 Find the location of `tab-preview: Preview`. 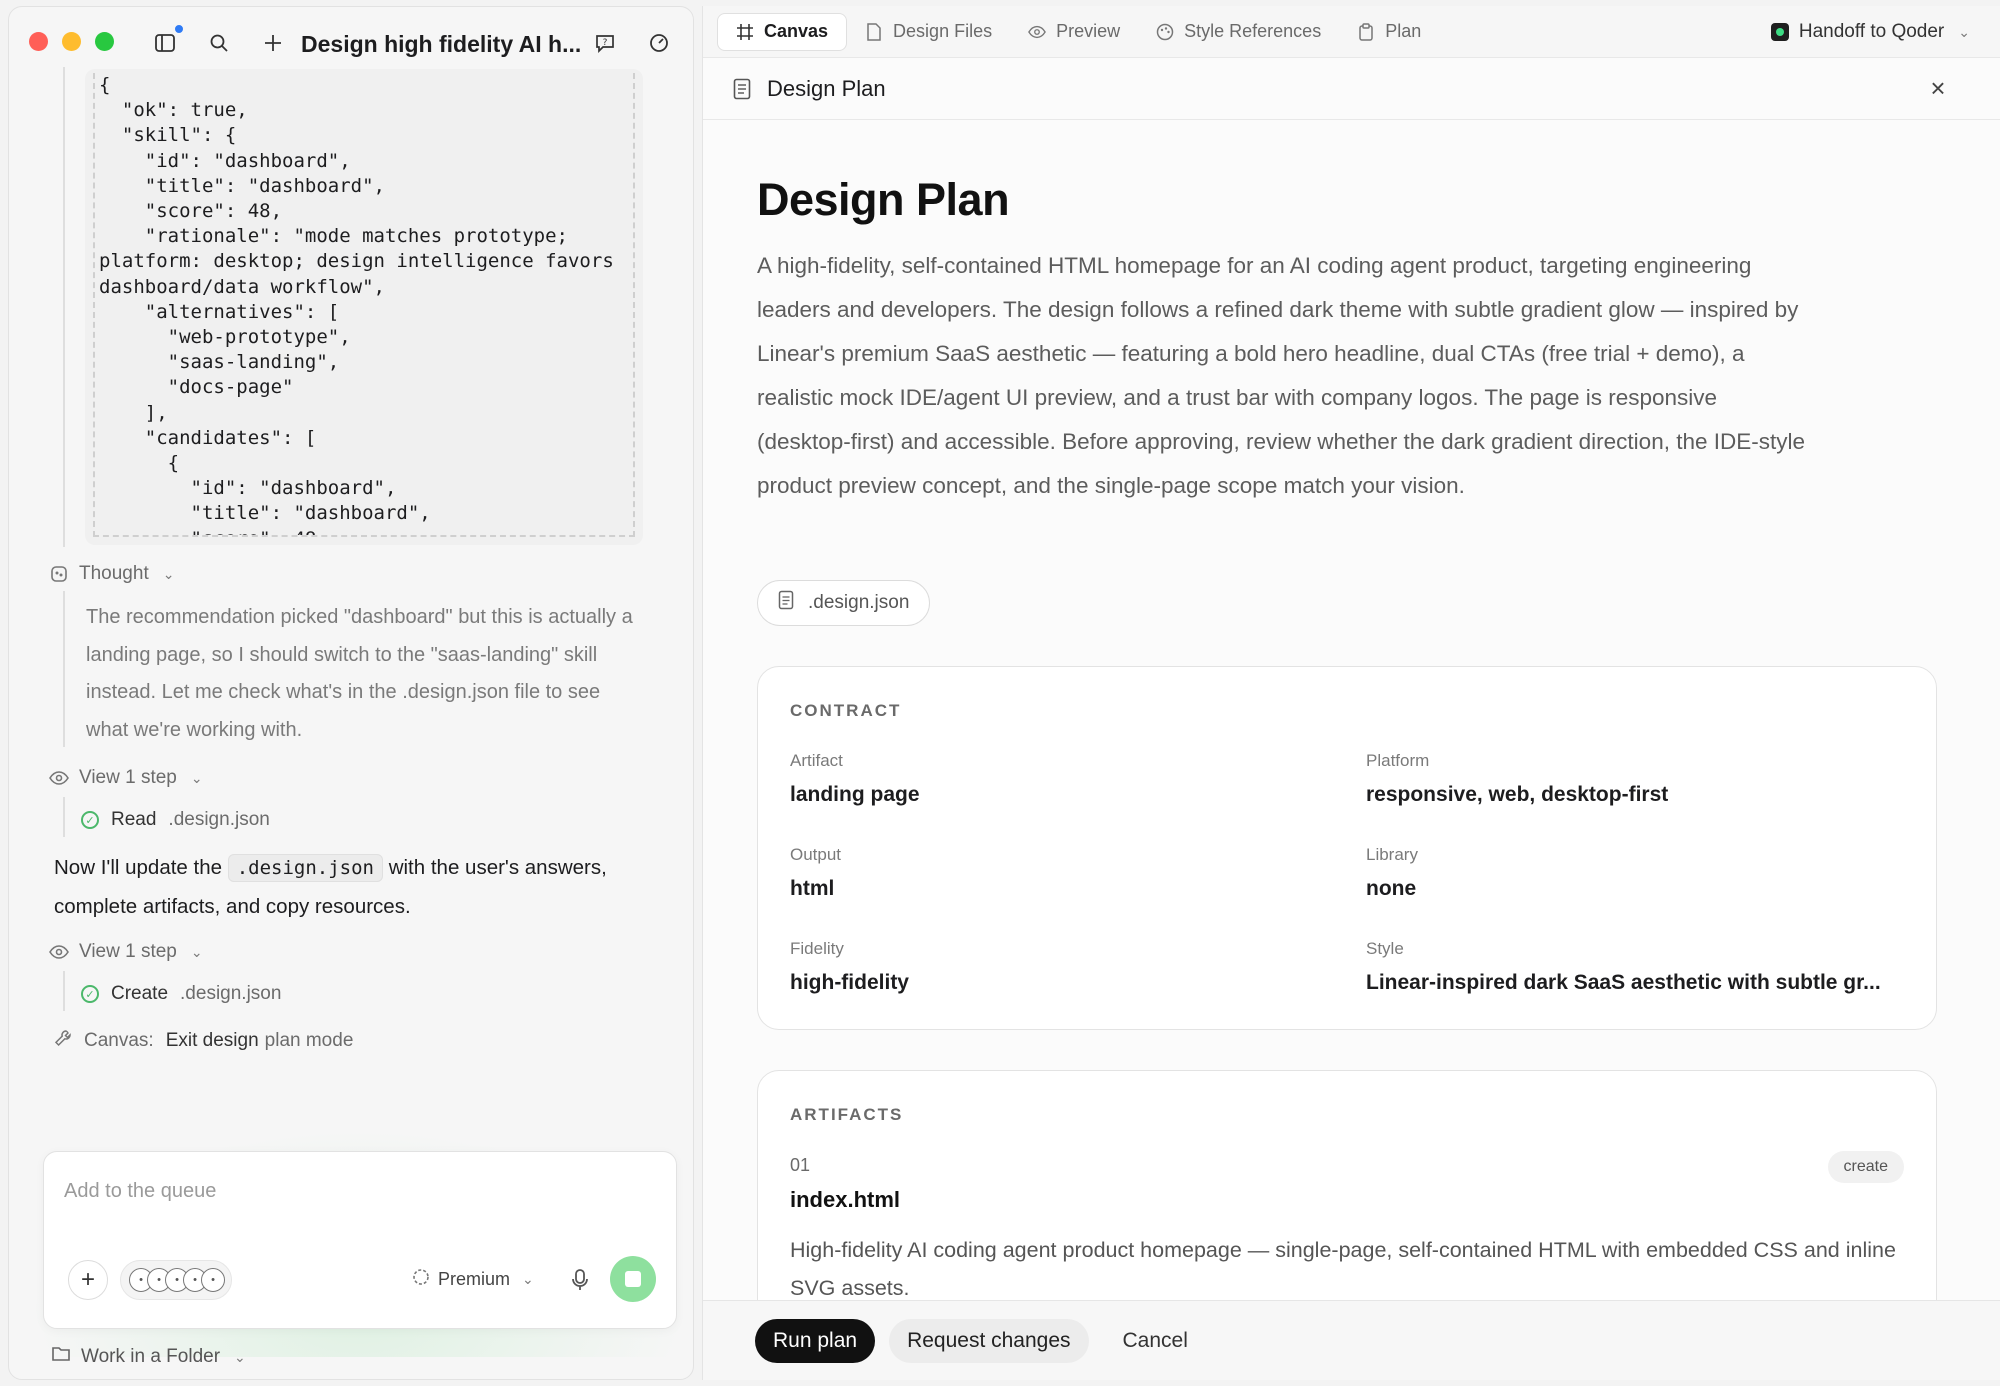

tab-preview: Preview is located at coordinates (1074, 32).